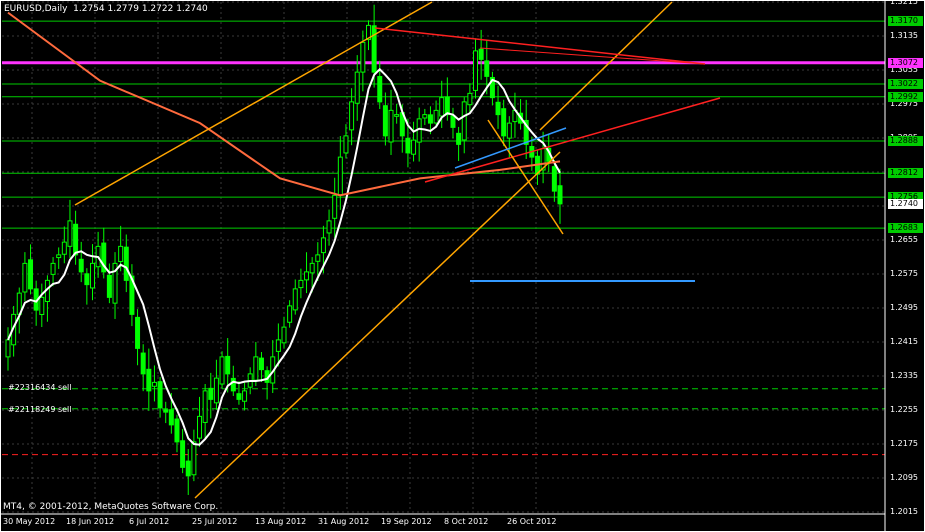  What do you see at coordinates (905, 173) in the screenshot?
I see `price-level-label: 1.2812` at bounding box center [905, 173].